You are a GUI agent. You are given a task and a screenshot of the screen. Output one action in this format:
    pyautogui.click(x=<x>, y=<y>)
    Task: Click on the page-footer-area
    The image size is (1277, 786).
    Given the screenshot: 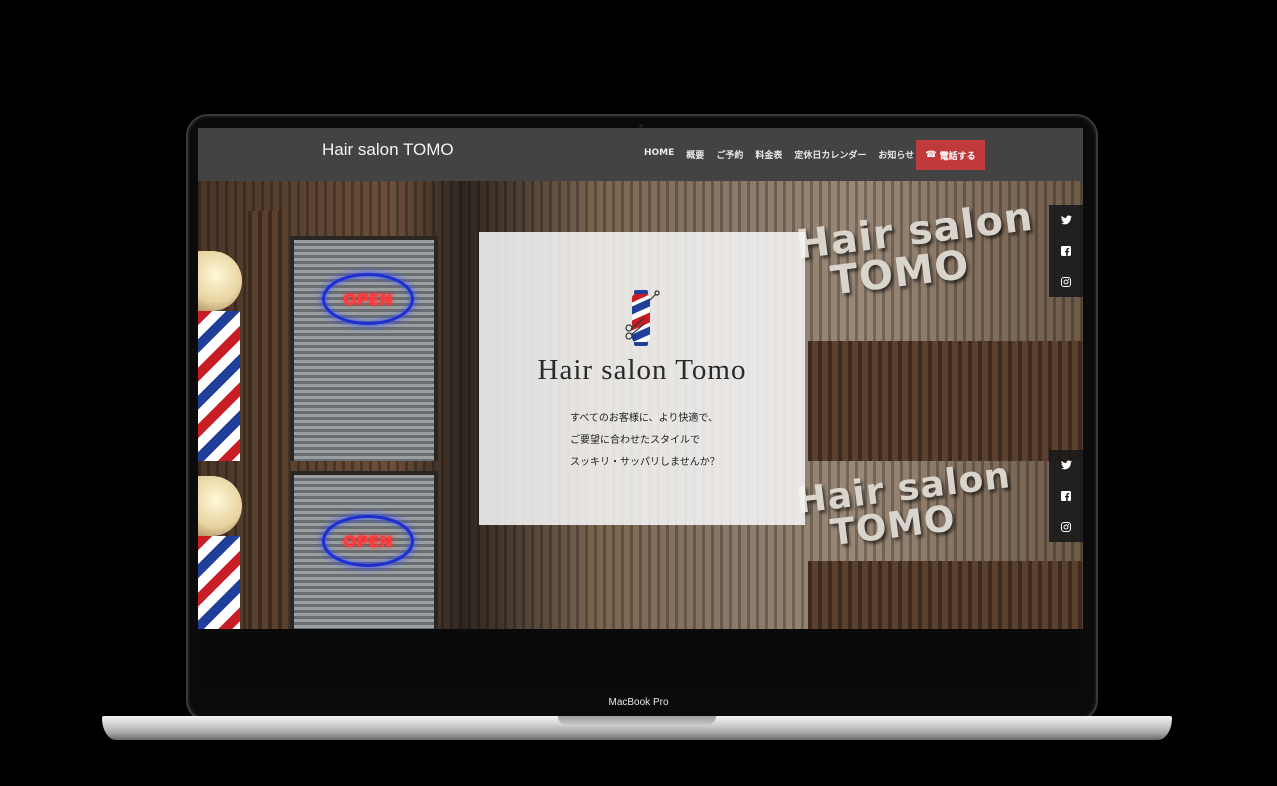 What is the action you would take?
    pyautogui.click(x=640, y=658)
    